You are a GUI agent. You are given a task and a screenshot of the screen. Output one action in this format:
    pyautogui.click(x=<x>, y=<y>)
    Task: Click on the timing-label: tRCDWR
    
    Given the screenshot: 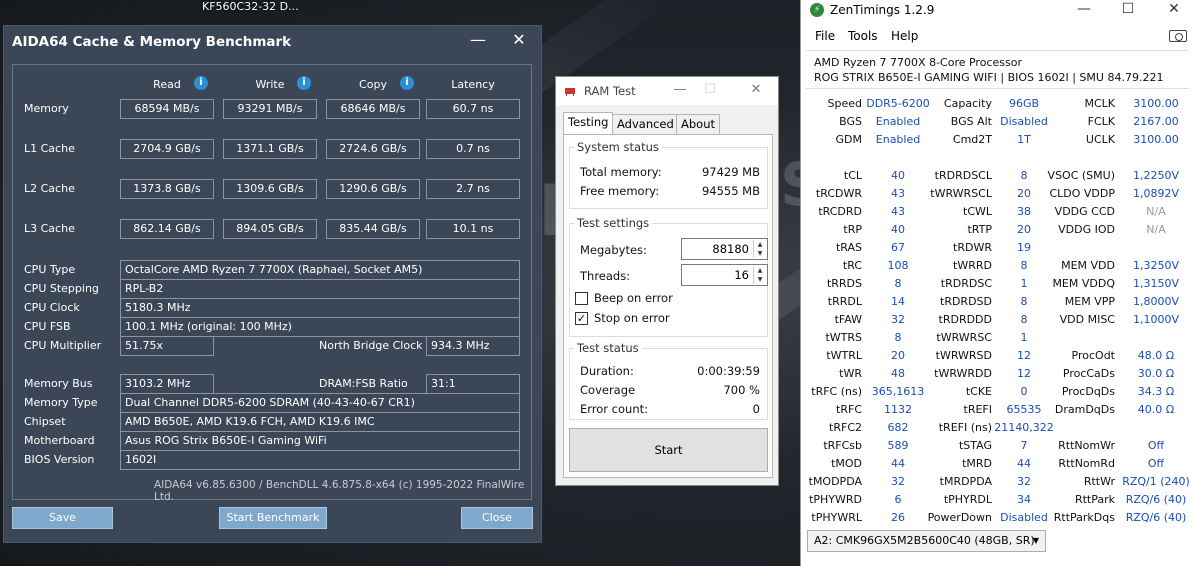 What is the action you would take?
    pyautogui.click(x=838, y=193)
    